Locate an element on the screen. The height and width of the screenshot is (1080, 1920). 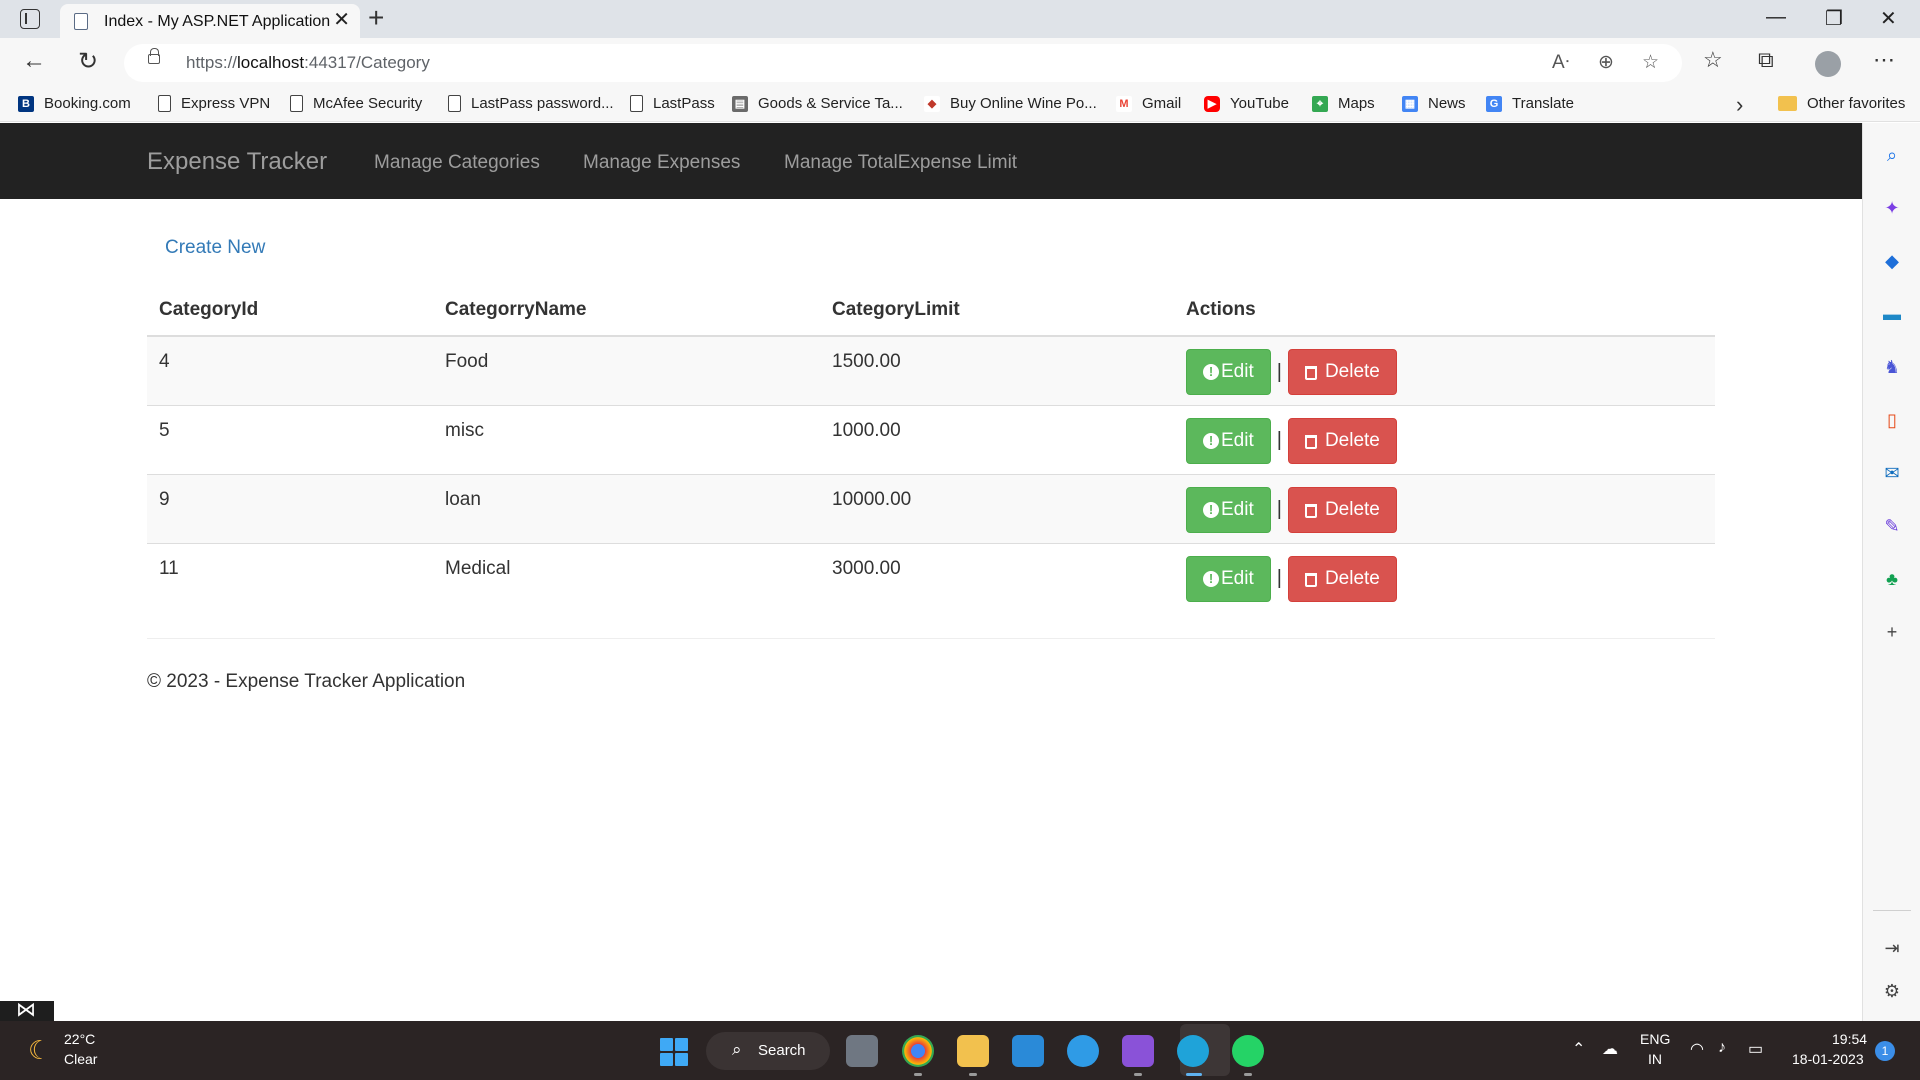
battery-icon: ▭ is located at coordinates (1755, 1049).